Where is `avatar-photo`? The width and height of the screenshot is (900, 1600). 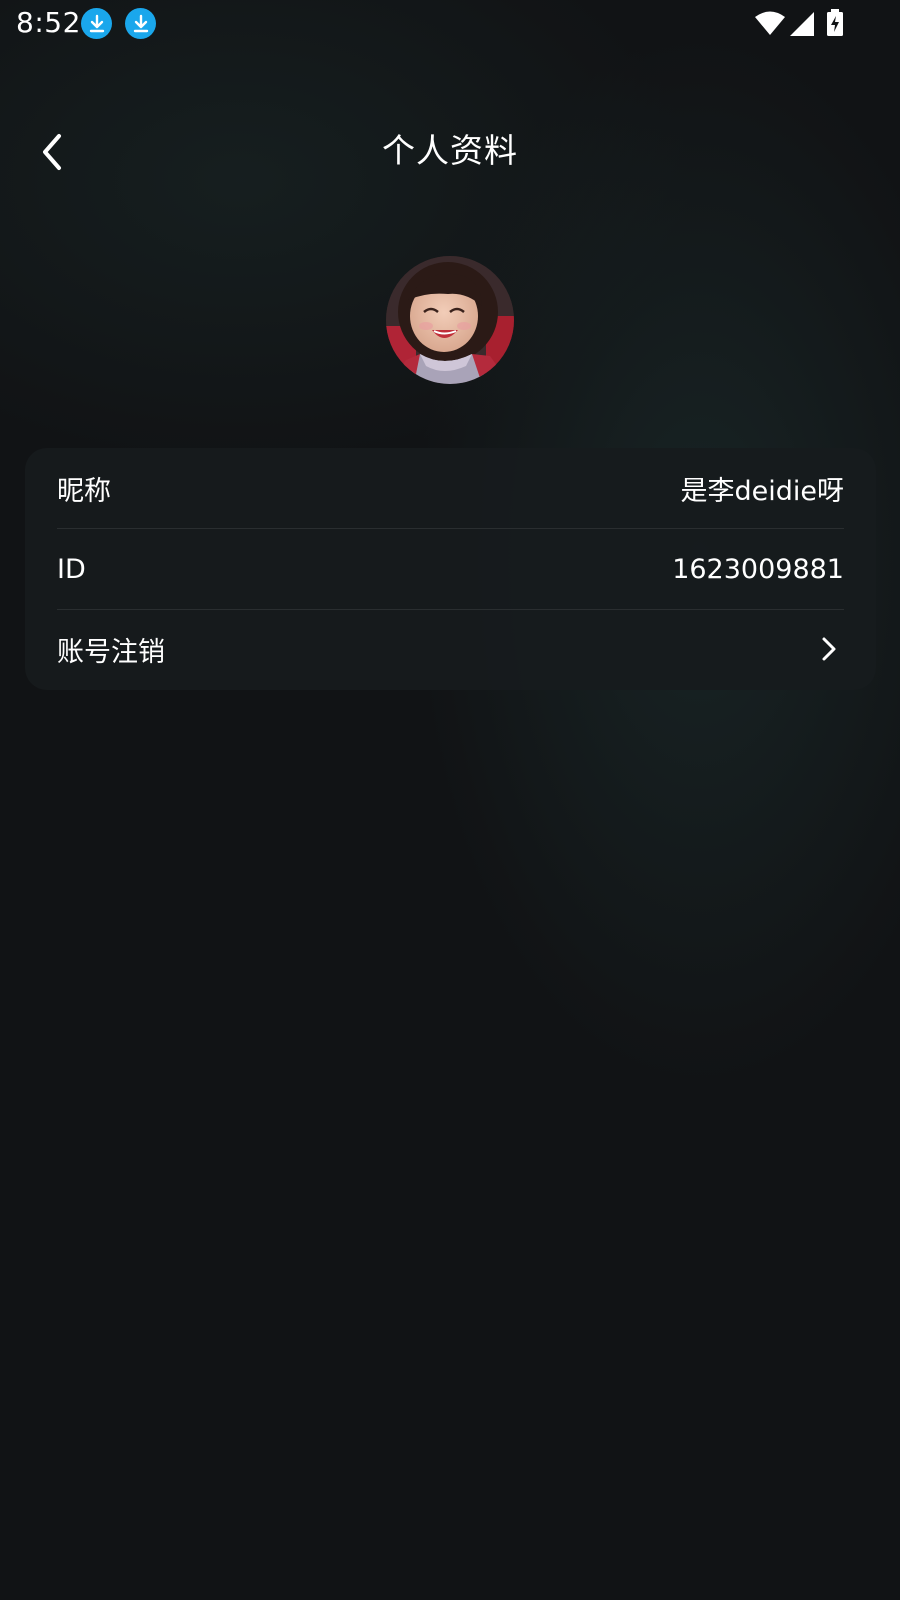 avatar-photo is located at coordinates (450, 320).